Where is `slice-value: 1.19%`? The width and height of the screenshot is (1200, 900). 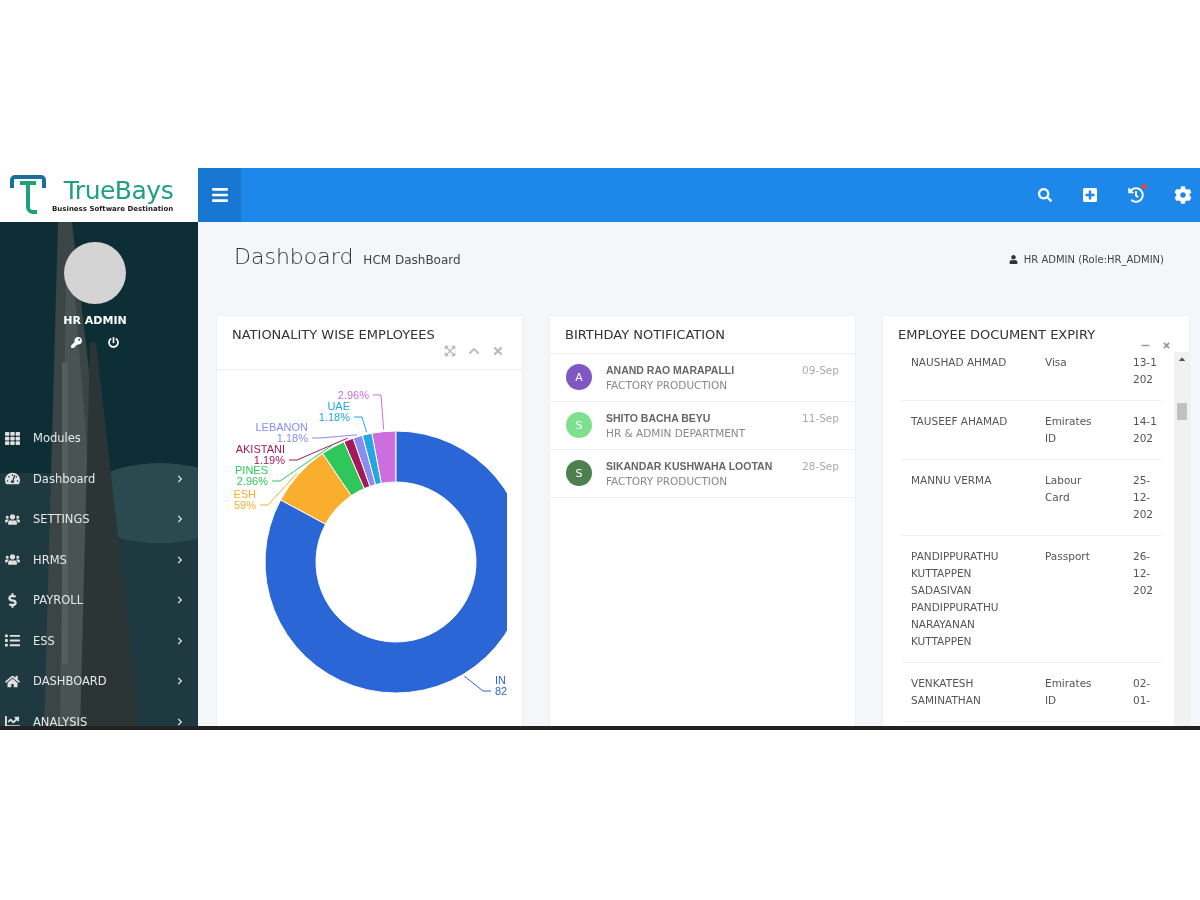 slice-value: 1.19% is located at coordinates (269, 460).